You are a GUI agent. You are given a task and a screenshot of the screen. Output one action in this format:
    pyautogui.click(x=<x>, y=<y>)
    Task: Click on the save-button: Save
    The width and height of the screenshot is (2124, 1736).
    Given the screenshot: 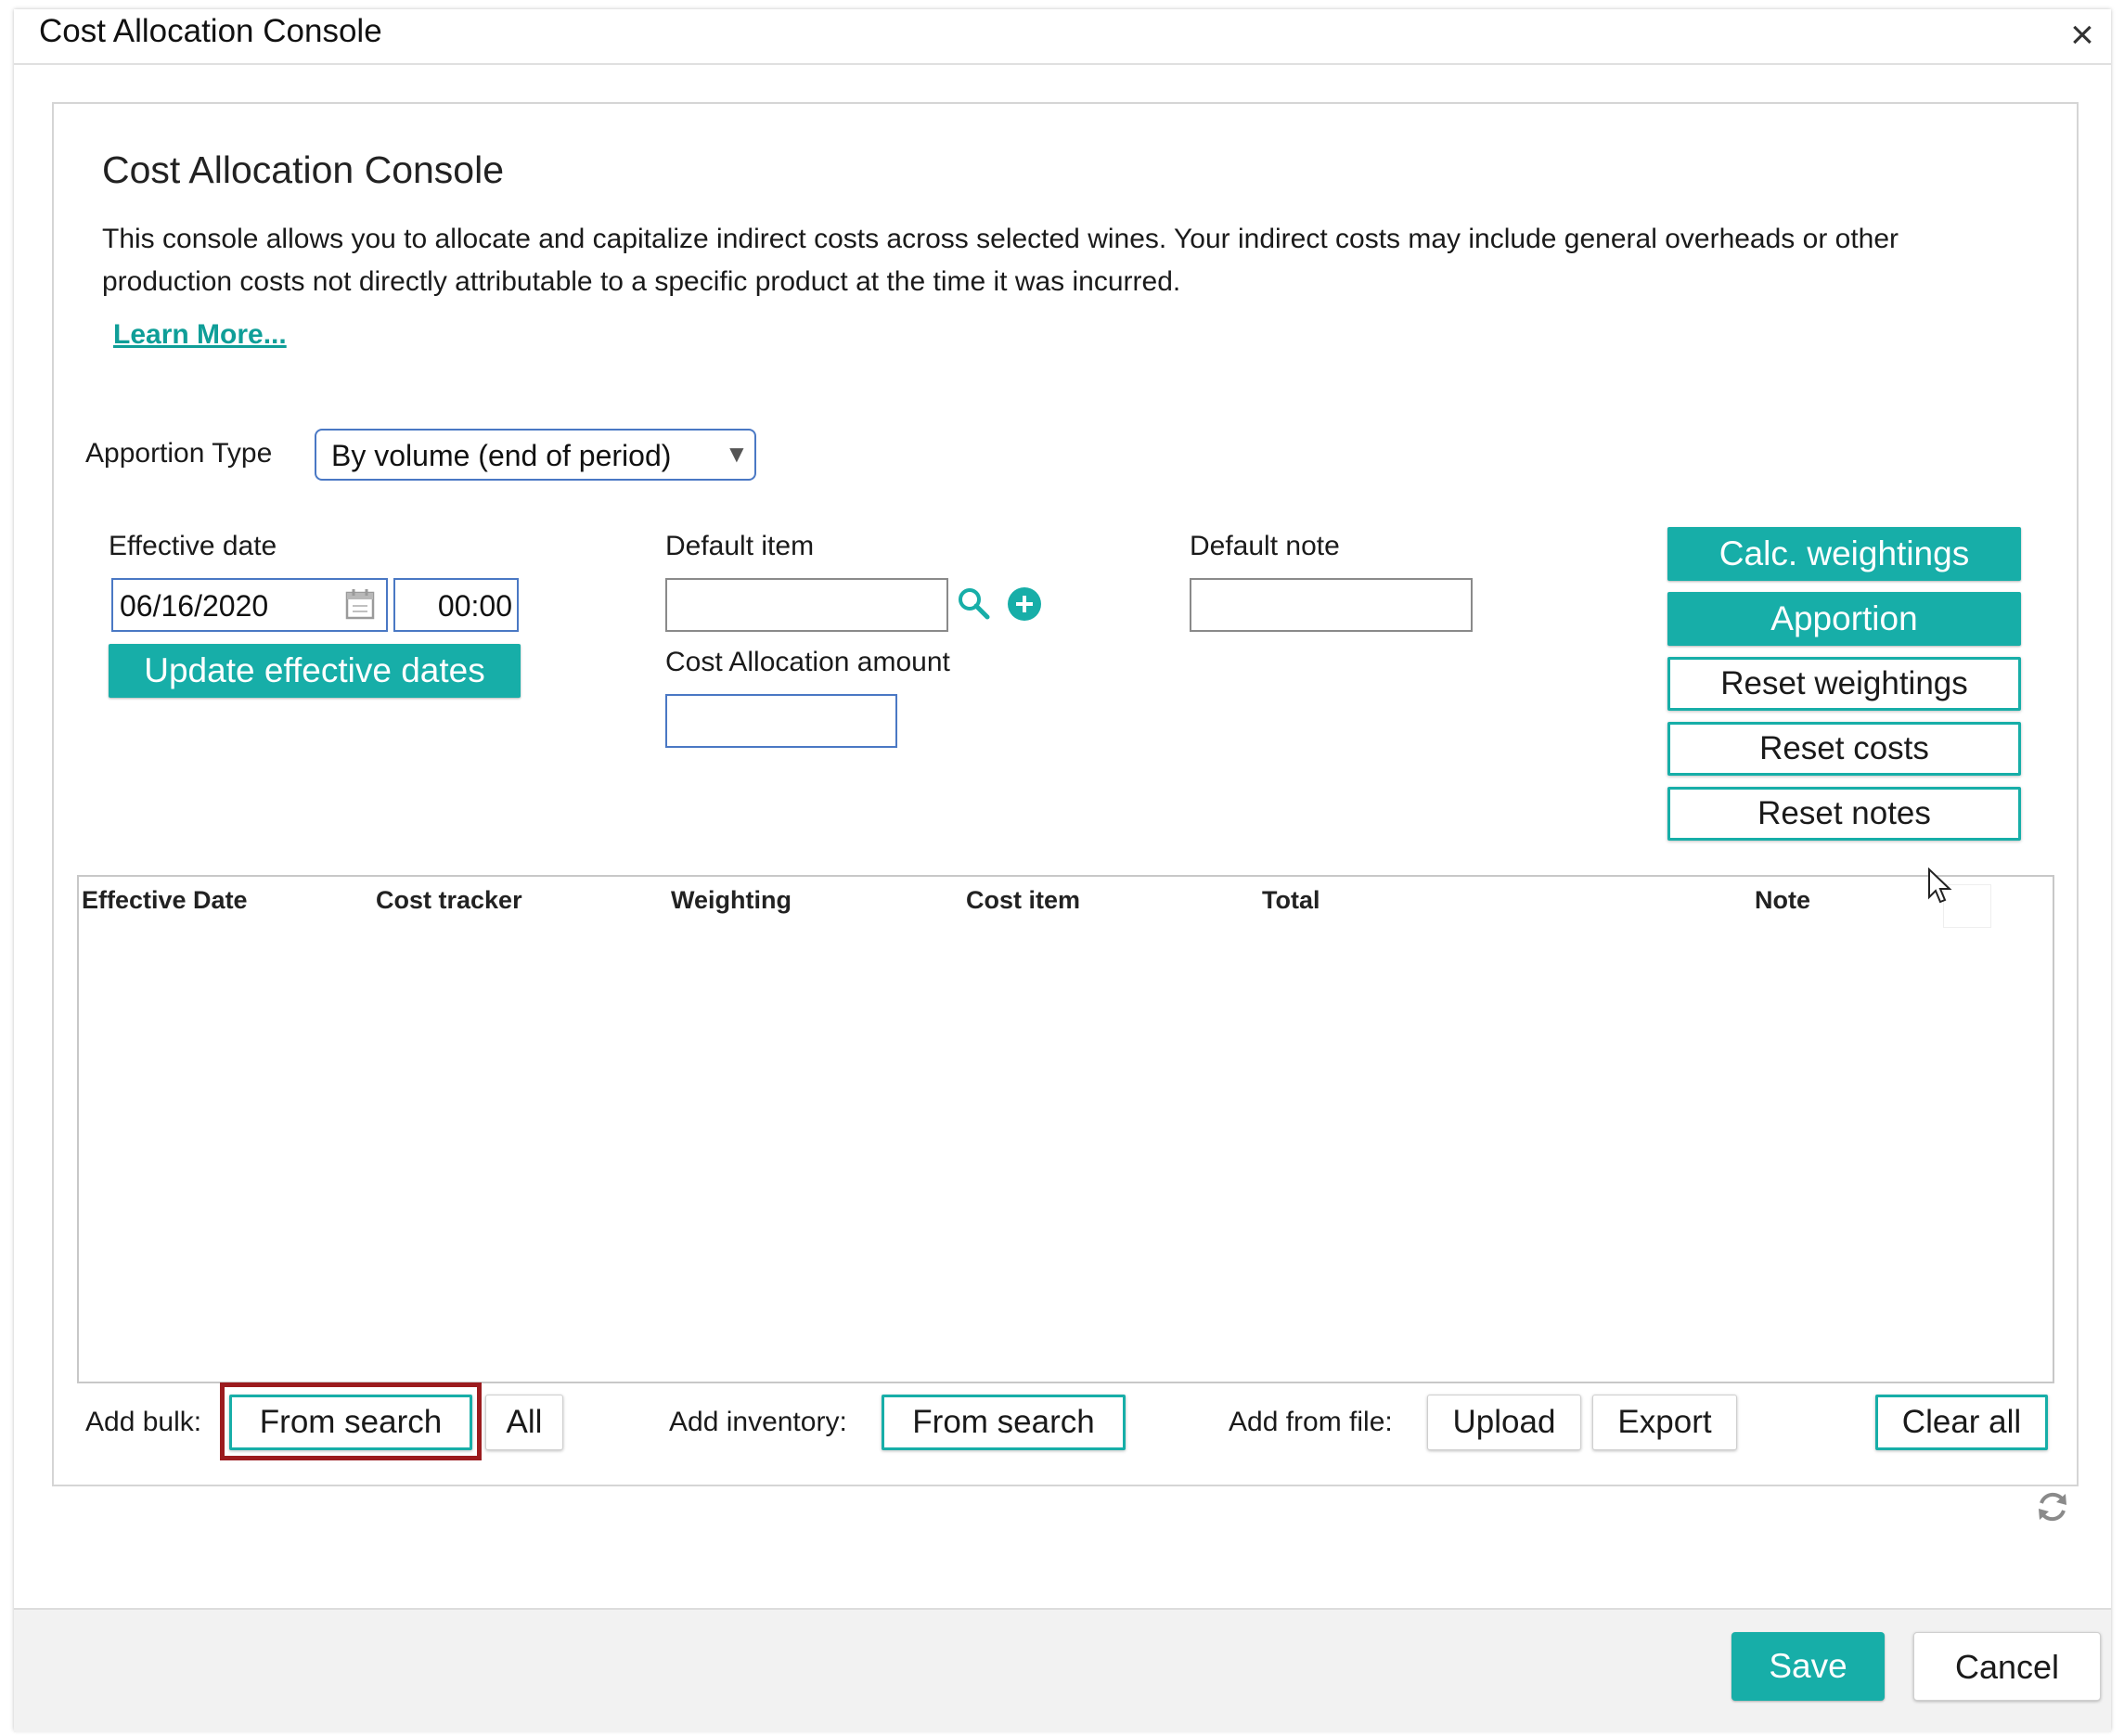 What is the action you would take?
    pyautogui.click(x=1808, y=1667)
    